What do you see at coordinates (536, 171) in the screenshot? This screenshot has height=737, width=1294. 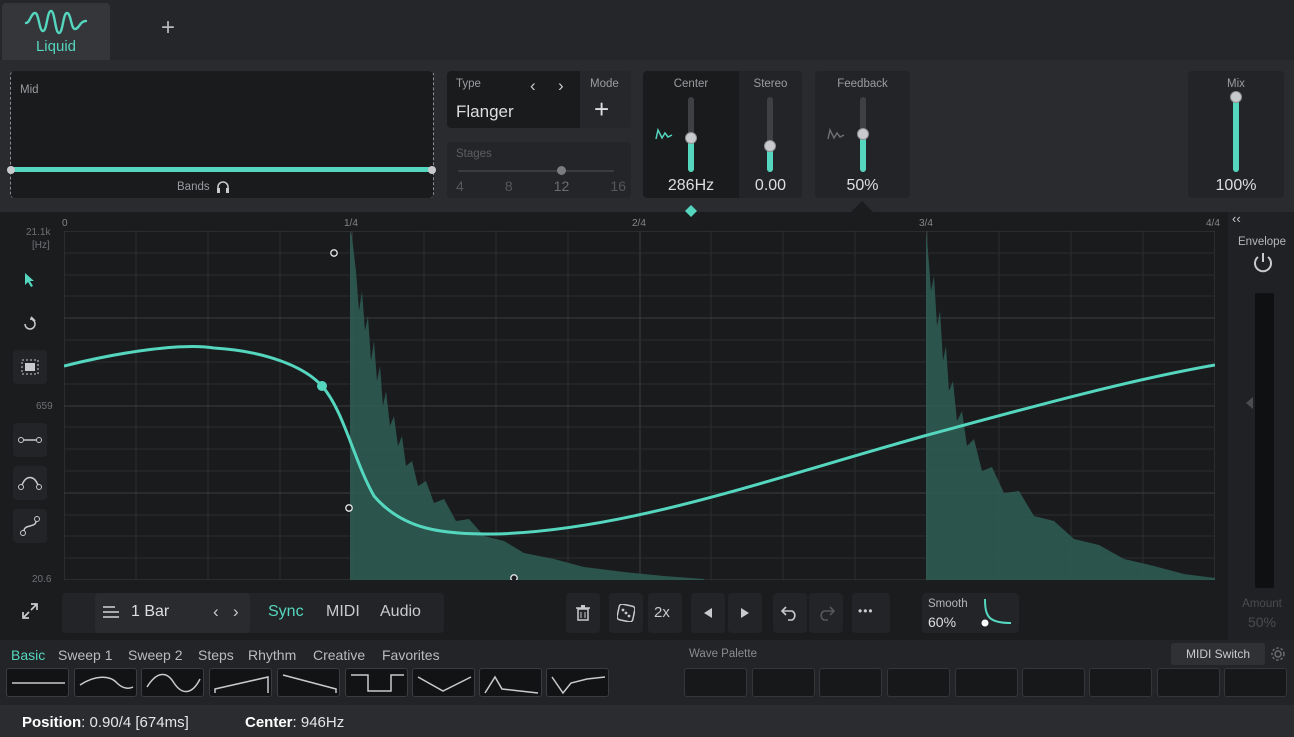 I see `stages-slider-track` at bounding box center [536, 171].